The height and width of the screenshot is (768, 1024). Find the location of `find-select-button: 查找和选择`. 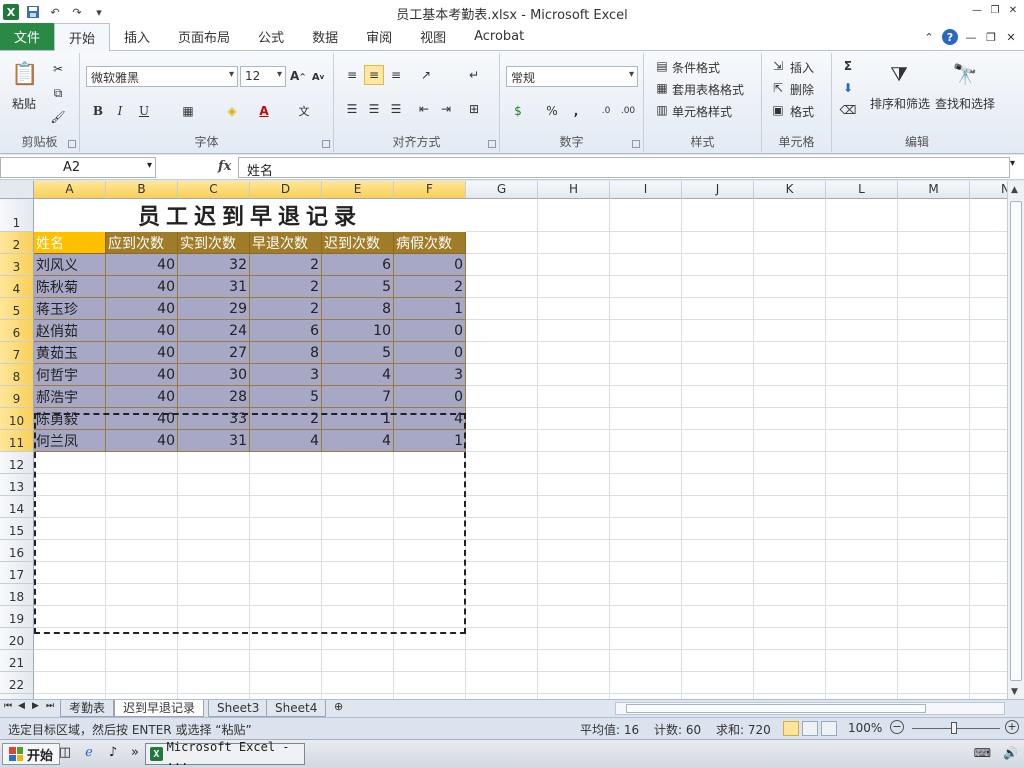

find-select-button: 查找和选择 is located at coordinates (965, 103).